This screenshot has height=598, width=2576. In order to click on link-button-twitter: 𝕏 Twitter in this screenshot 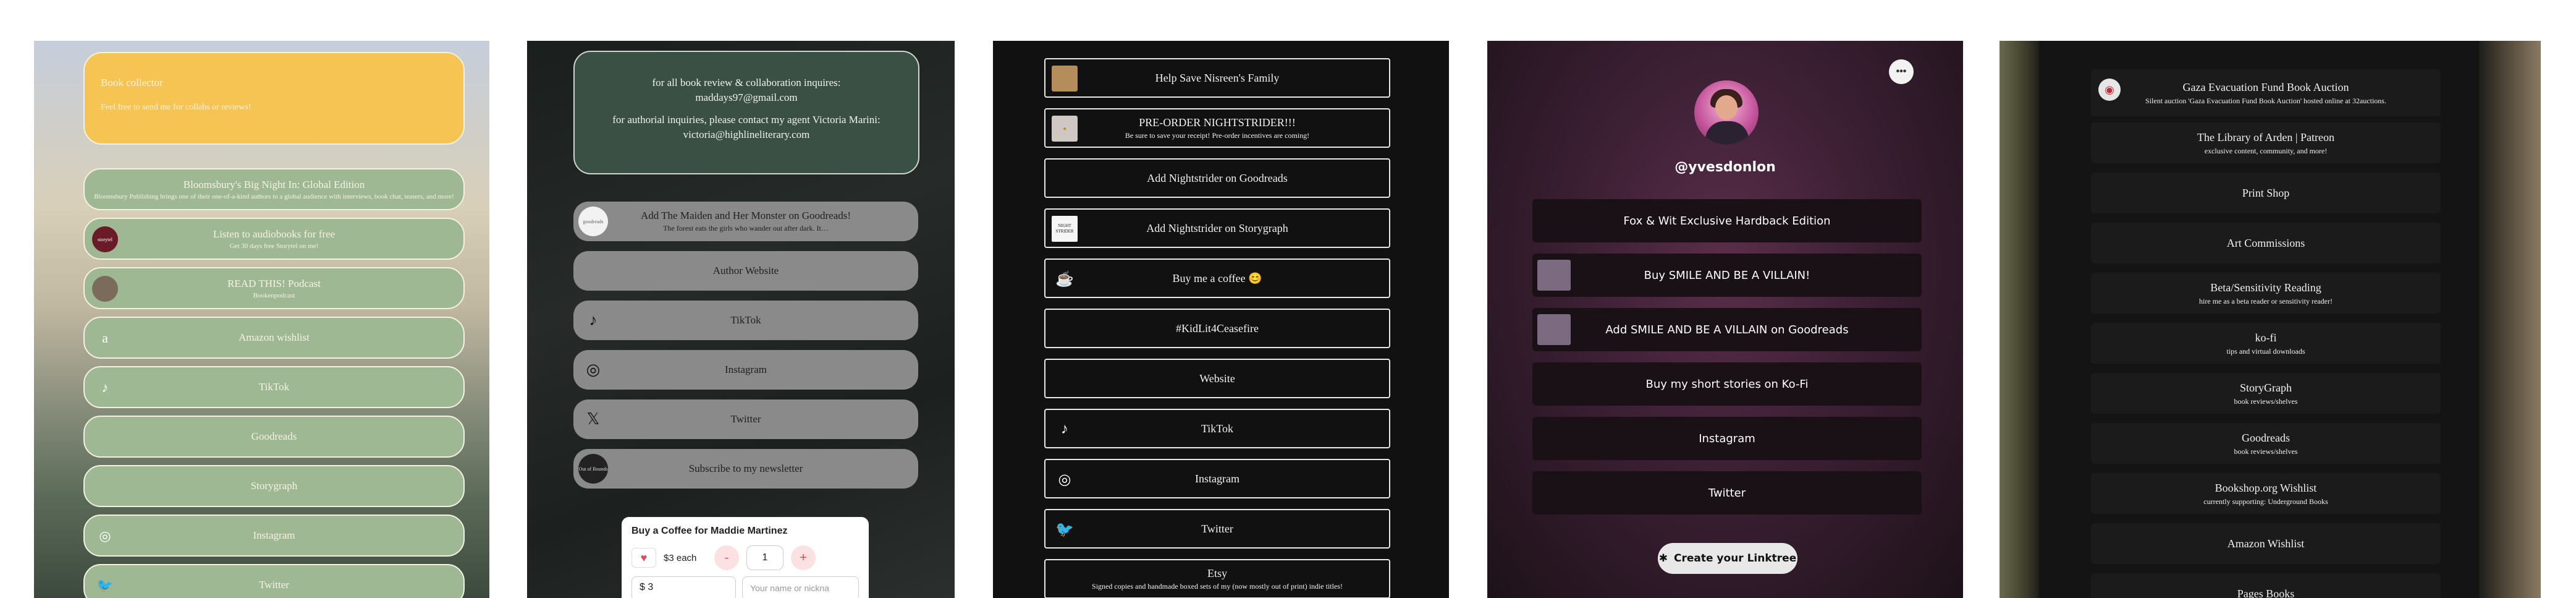, I will do `click(745, 419)`.